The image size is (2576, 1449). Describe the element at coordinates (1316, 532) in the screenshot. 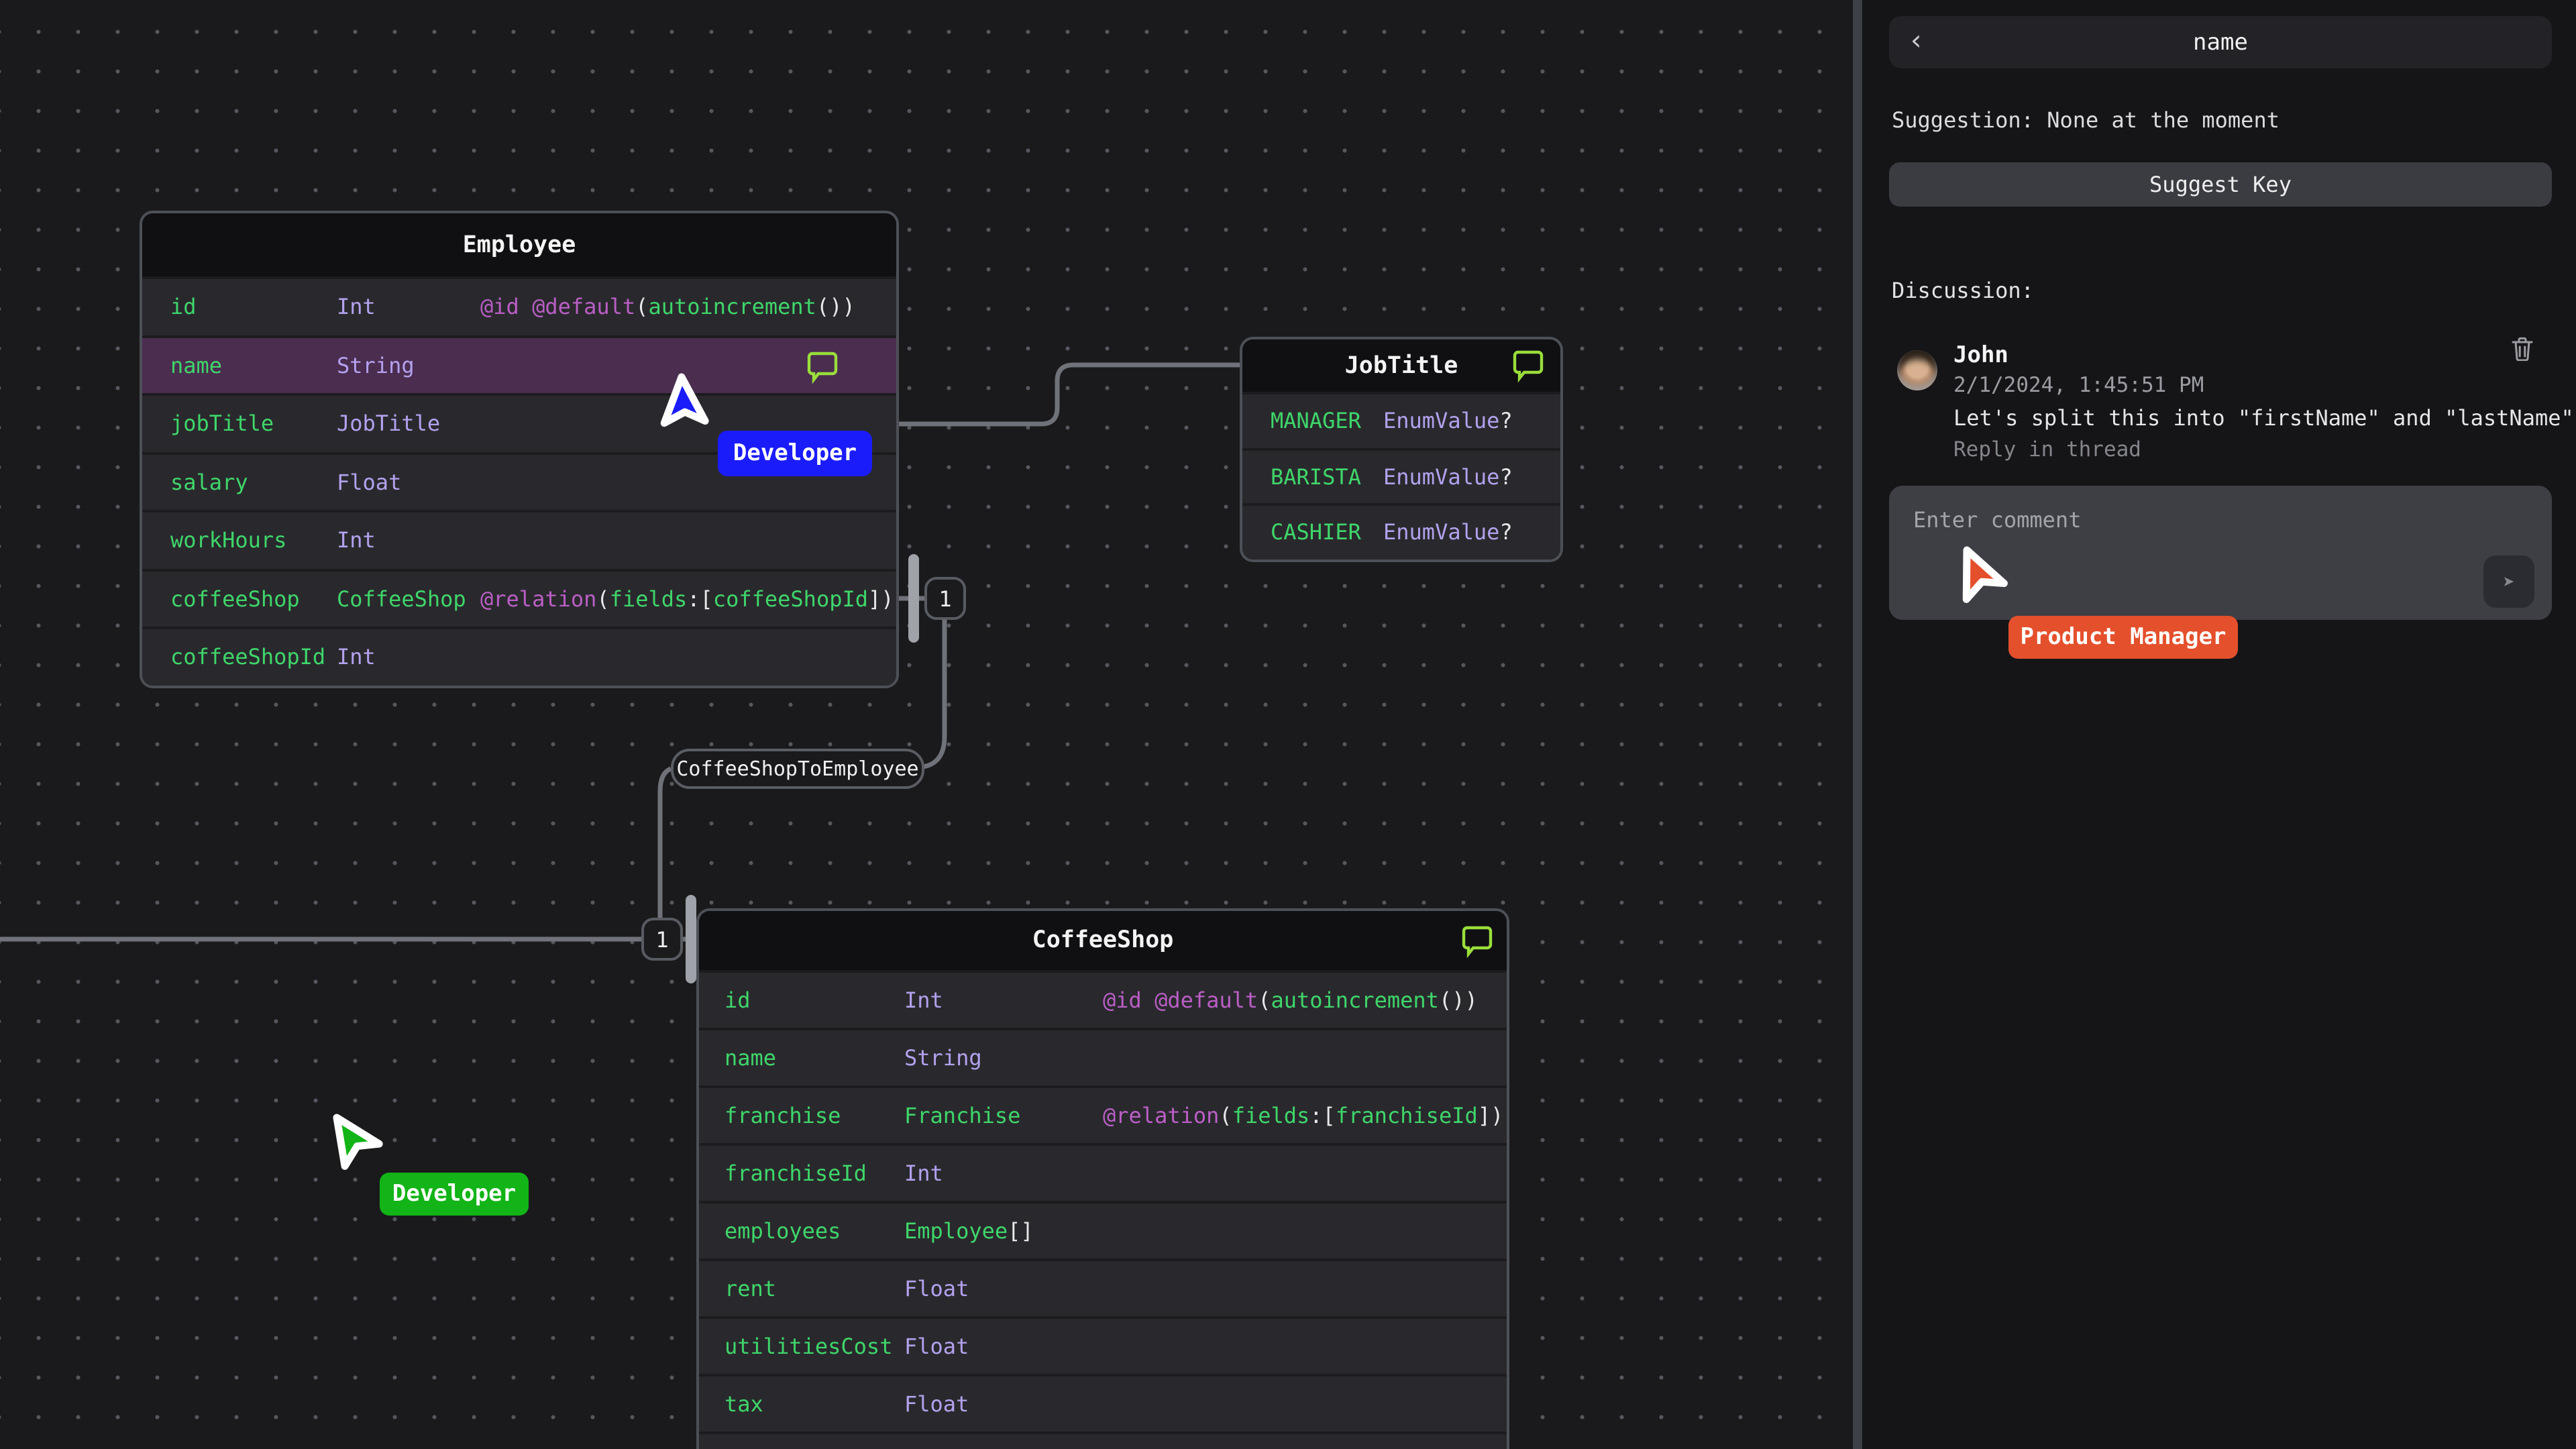

I see `enum-value-name: CASHIER` at that location.